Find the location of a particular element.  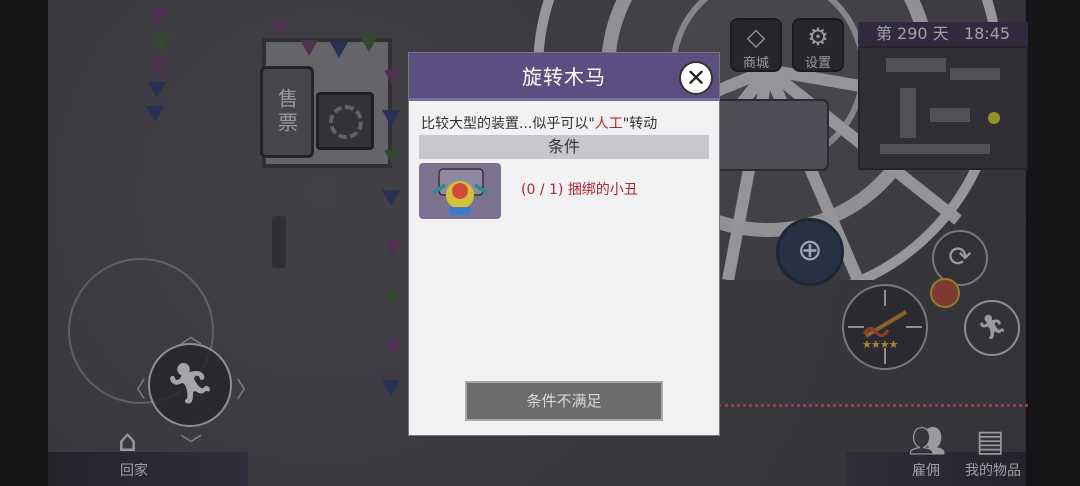

tied-clown-icon is located at coordinates (460, 191).